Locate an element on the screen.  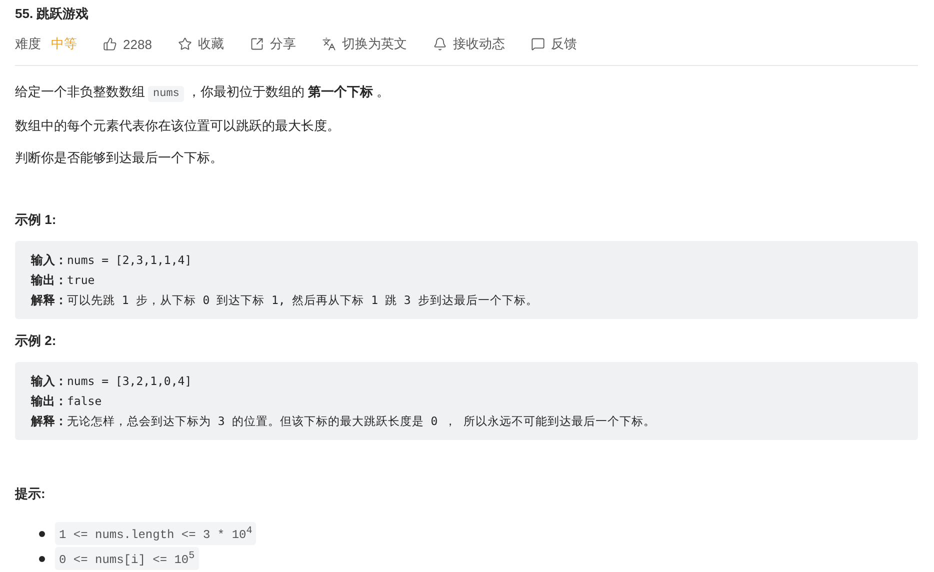
toolbar-action: 切换为英文 is located at coordinates (364, 44).